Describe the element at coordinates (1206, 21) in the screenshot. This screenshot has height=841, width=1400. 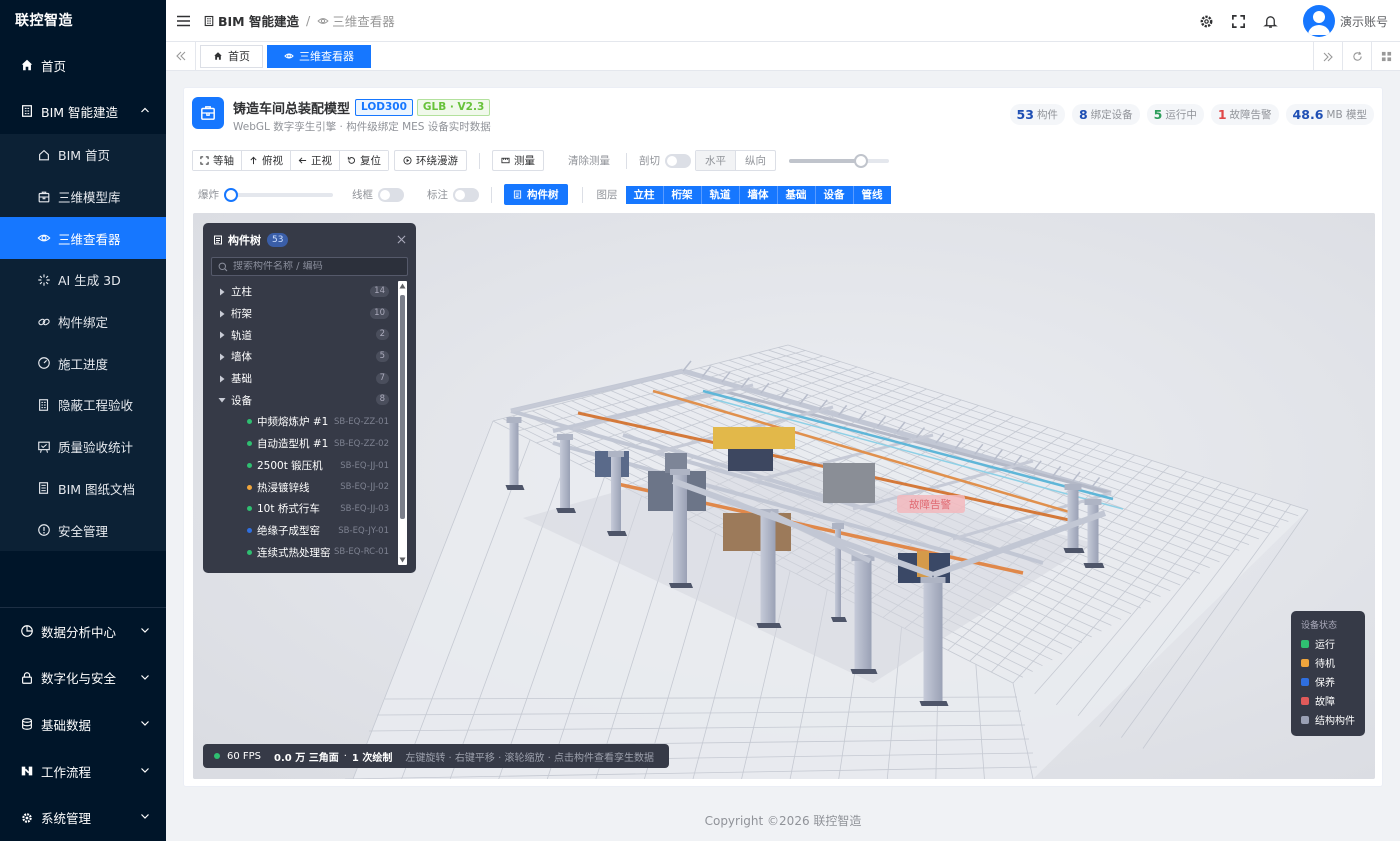
I see `settings-icon` at that location.